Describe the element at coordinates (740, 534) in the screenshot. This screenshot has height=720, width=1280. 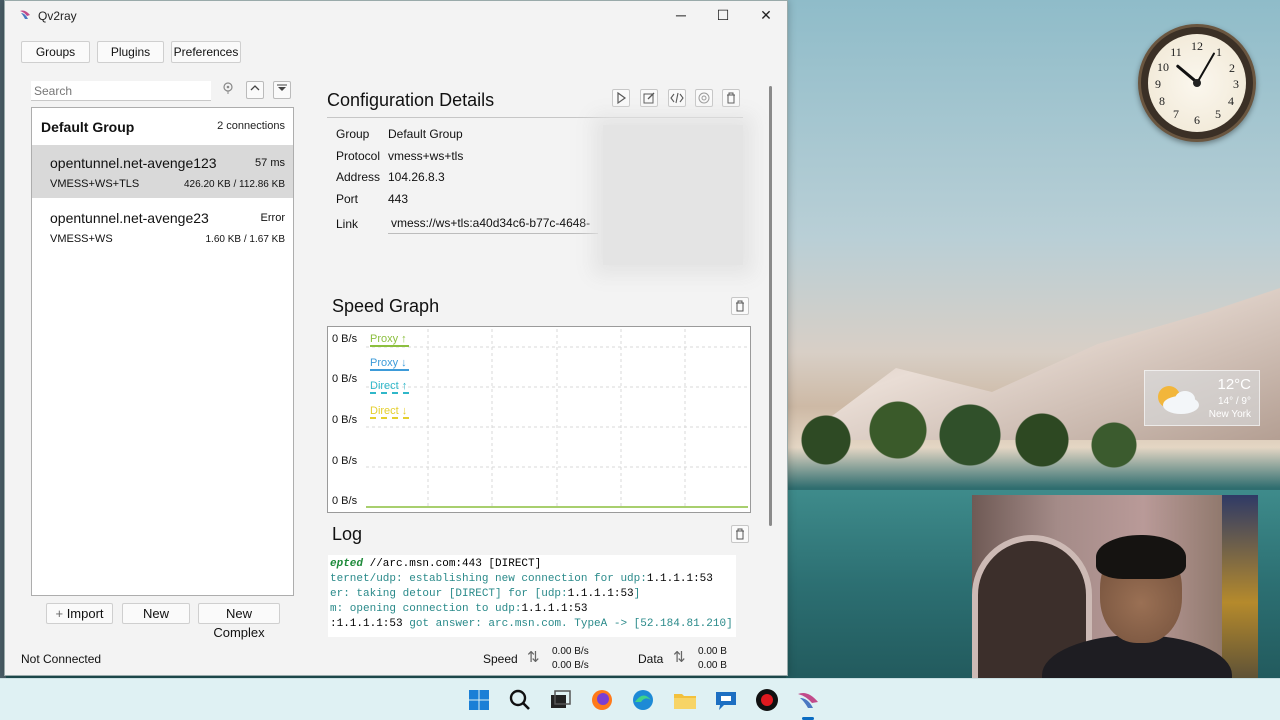
I see `clear-log-icon` at that location.